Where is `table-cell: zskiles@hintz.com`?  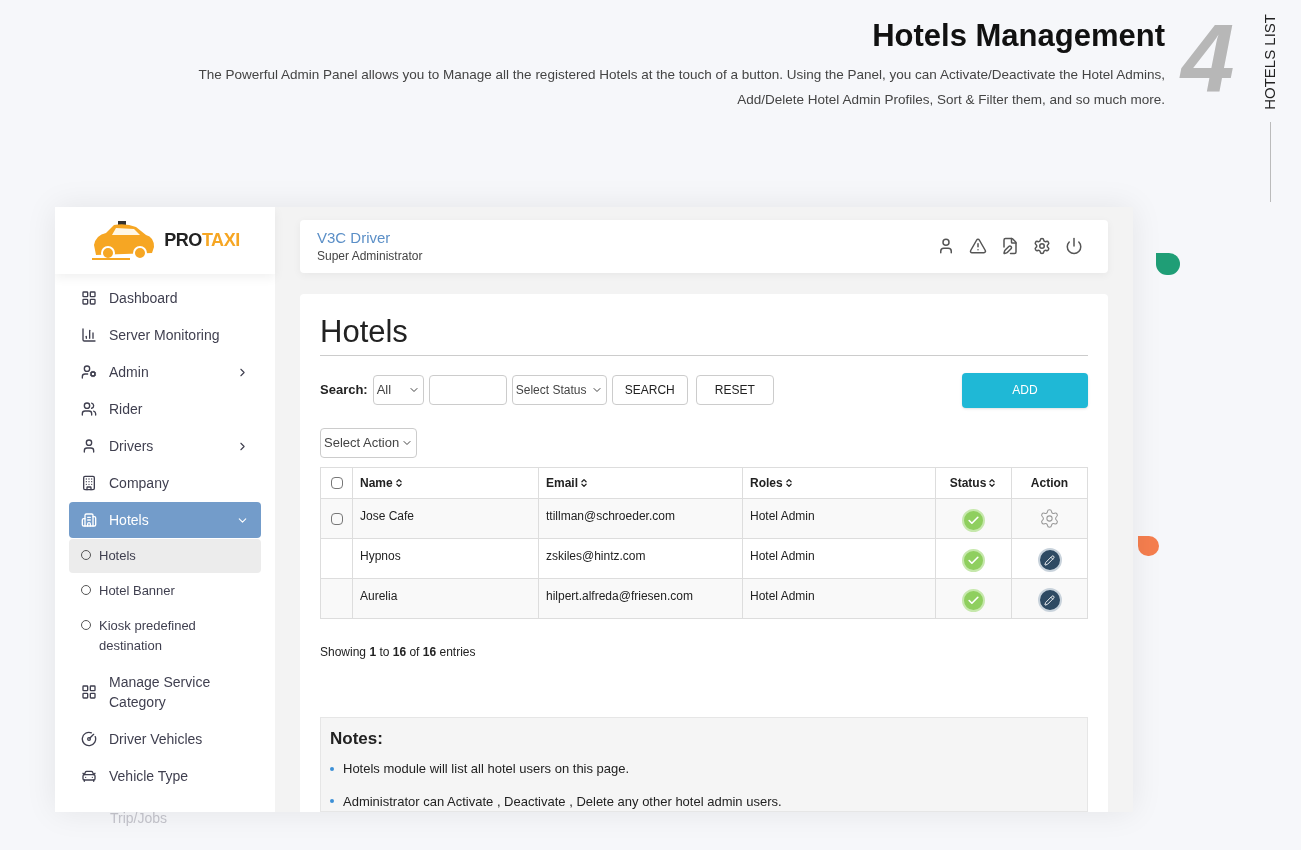 table-cell: zskiles@hintz.com is located at coordinates (596, 555).